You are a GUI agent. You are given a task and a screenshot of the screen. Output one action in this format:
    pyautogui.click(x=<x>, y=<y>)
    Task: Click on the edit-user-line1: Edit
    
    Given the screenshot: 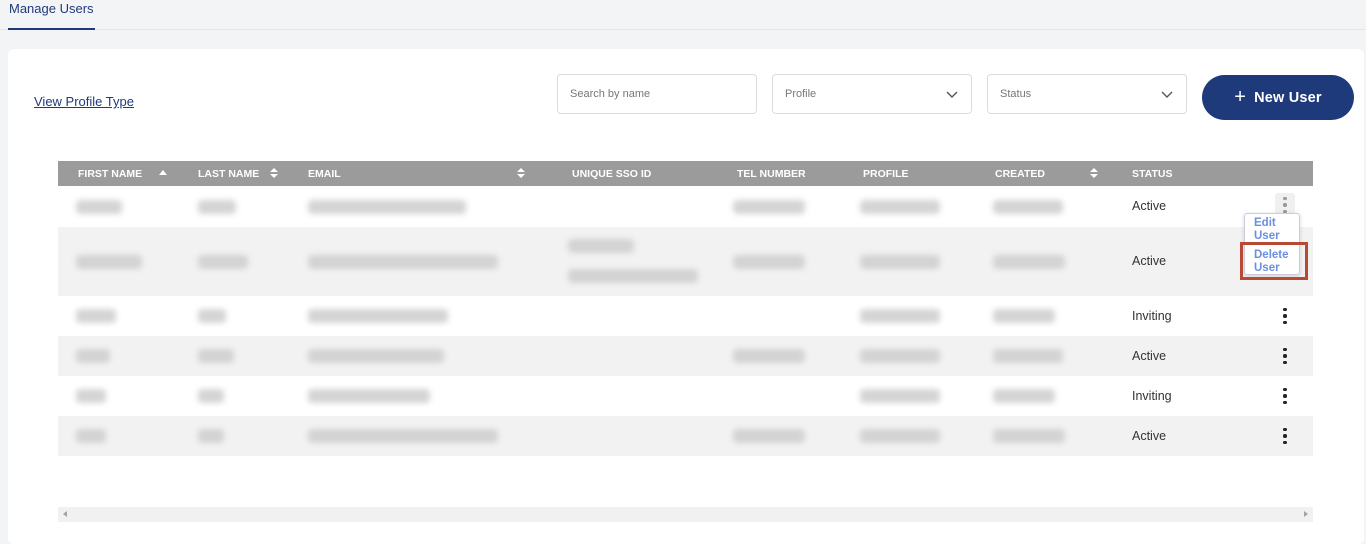 What is the action you would take?
    pyautogui.click(x=1265, y=223)
    